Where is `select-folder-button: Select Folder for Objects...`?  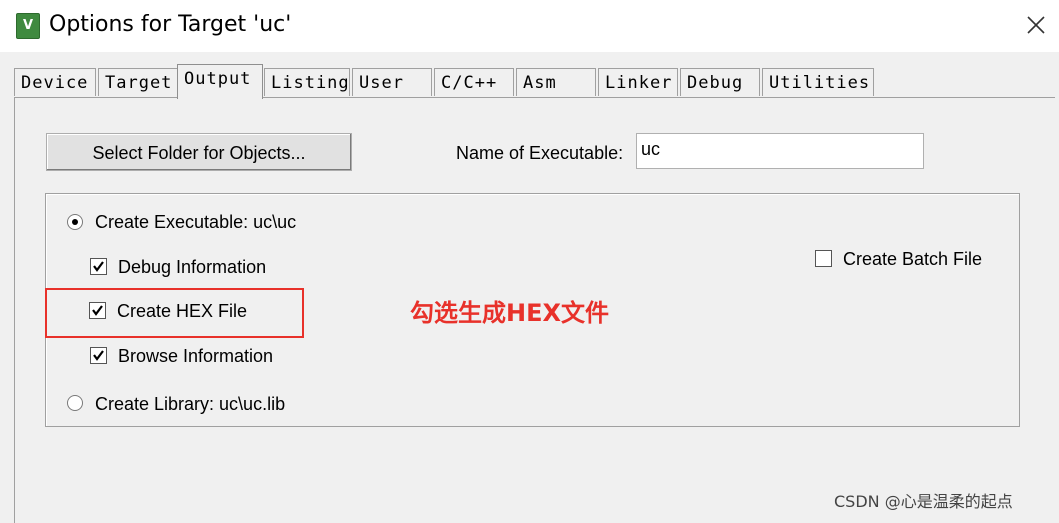 select-folder-button: Select Folder for Objects... is located at coordinates (199, 152).